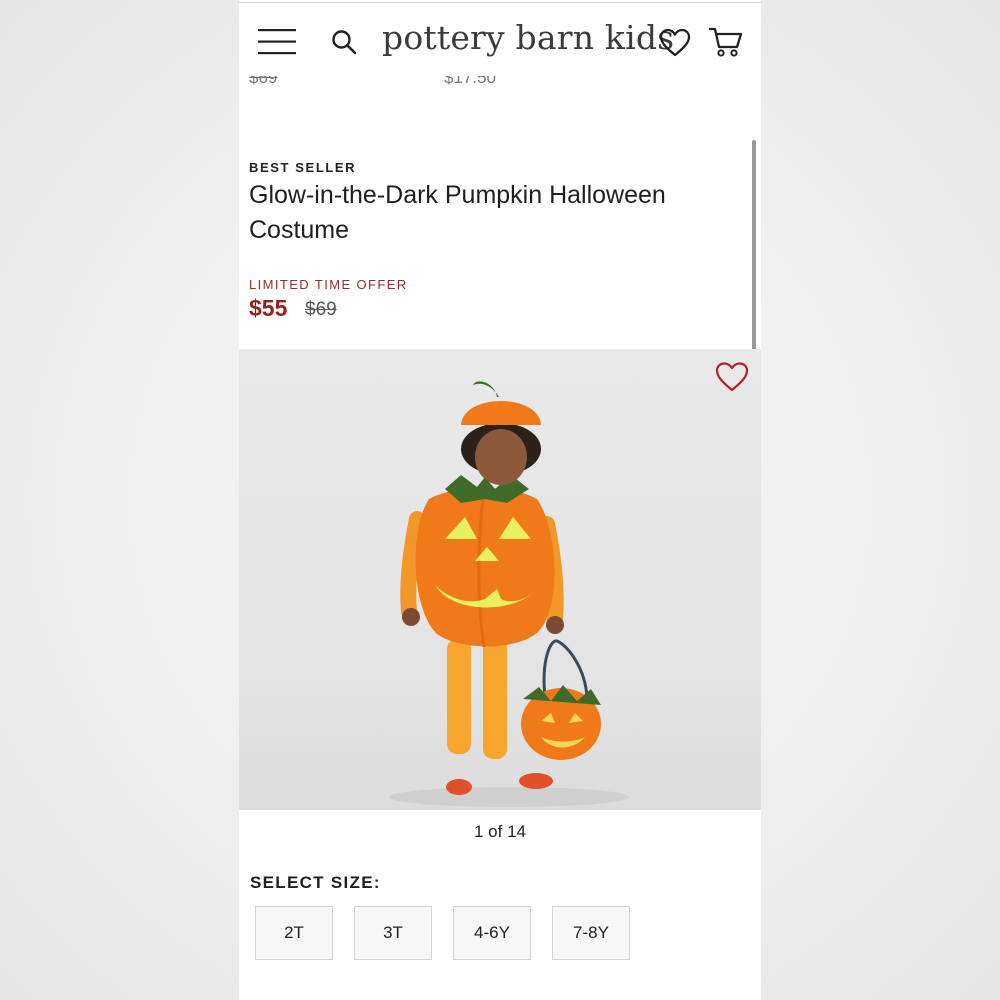  What do you see at coordinates (675, 43) in the screenshot?
I see `heart-icon` at bounding box center [675, 43].